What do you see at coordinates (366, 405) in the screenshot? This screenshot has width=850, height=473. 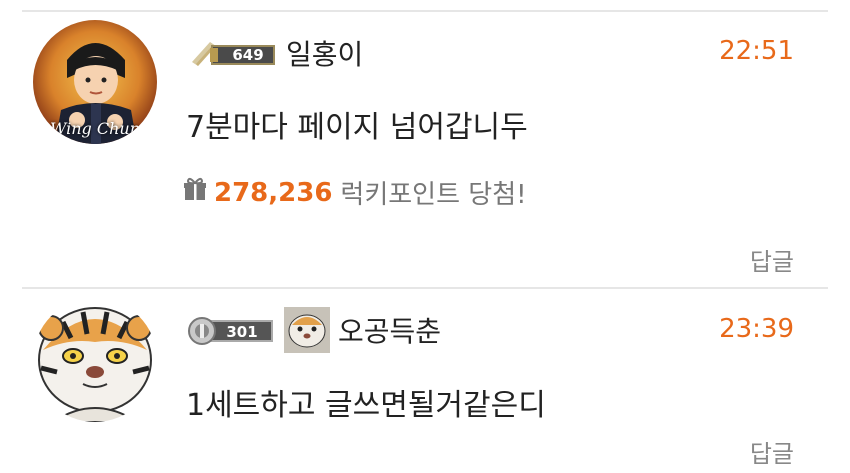 I see `comment-text: 1세트하고 글쓰면될거같은디` at bounding box center [366, 405].